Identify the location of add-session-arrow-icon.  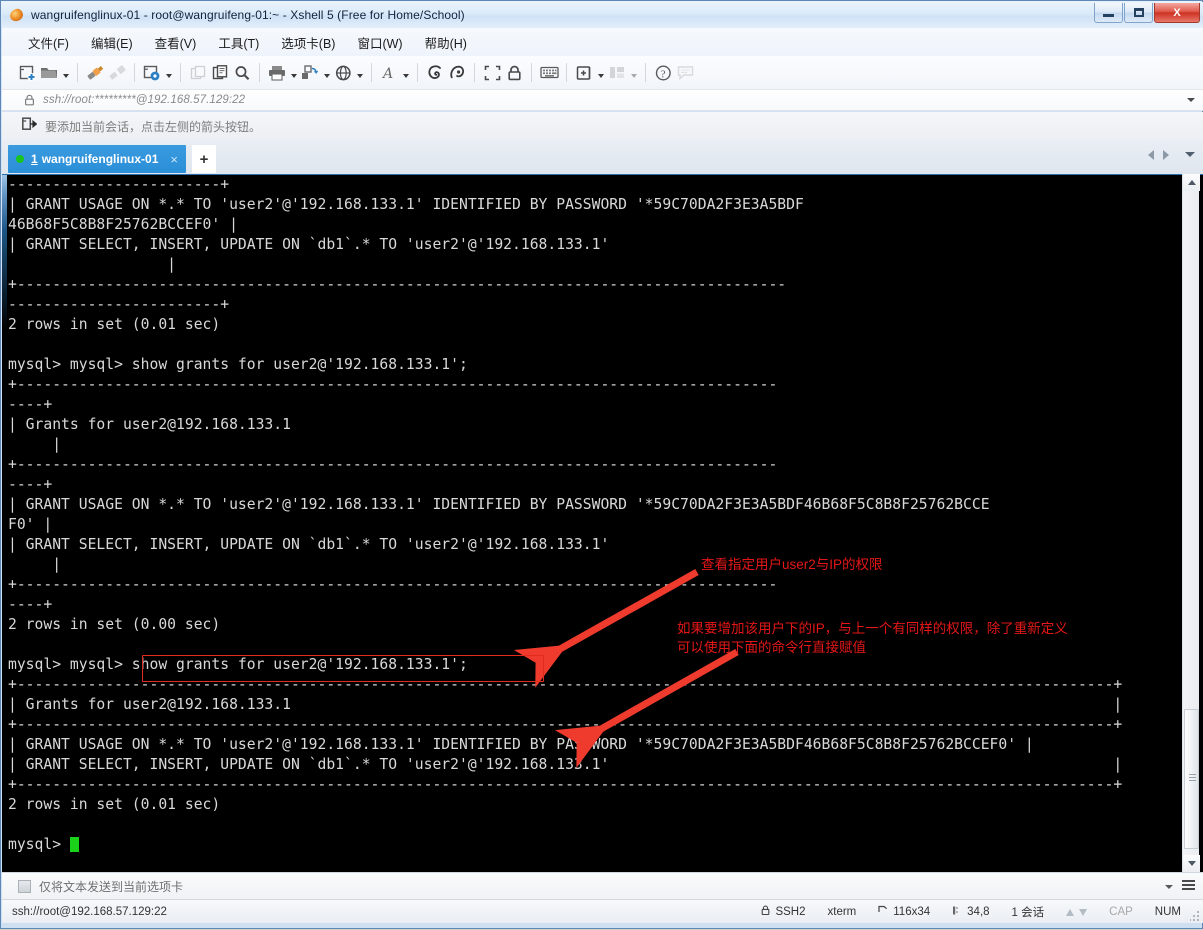
(30, 126).